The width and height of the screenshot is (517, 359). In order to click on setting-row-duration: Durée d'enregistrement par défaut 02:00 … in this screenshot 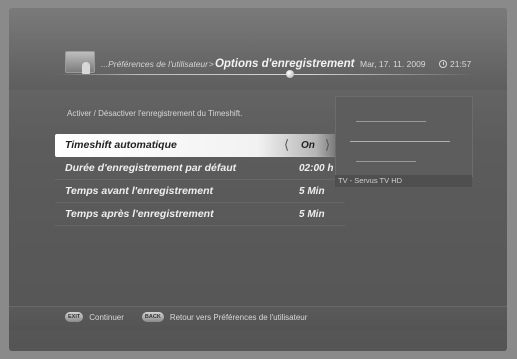, I will do `click(200, 168)`.